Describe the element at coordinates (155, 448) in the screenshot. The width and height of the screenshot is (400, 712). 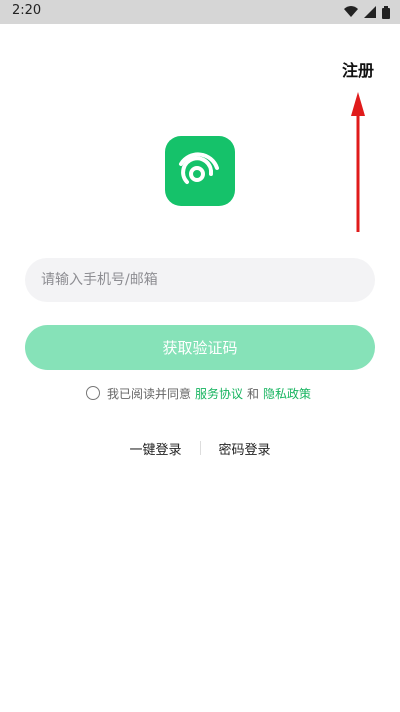
I see `one-click-login: 一键登录` at that location.